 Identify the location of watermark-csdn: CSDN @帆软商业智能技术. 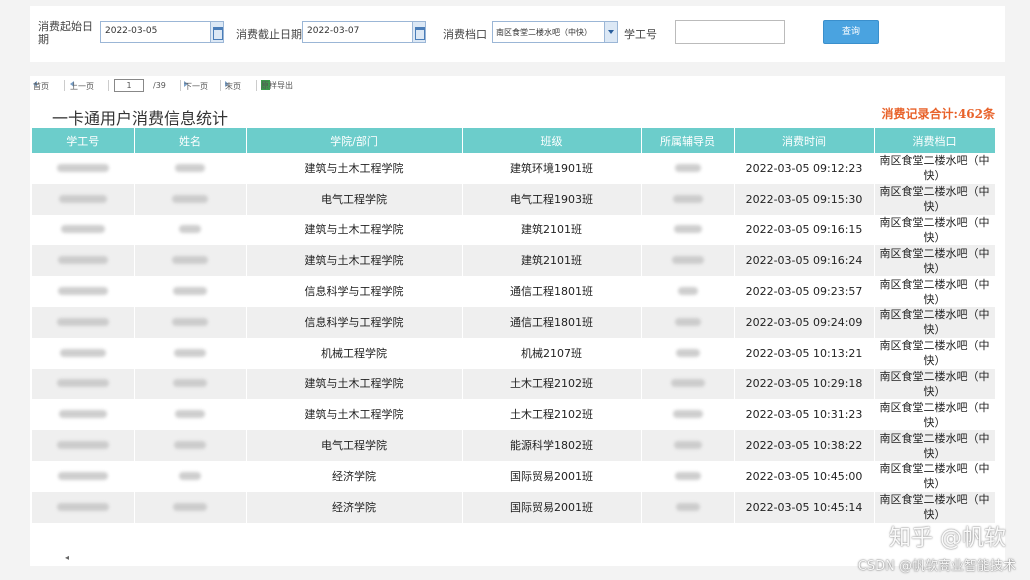
(936, 566).